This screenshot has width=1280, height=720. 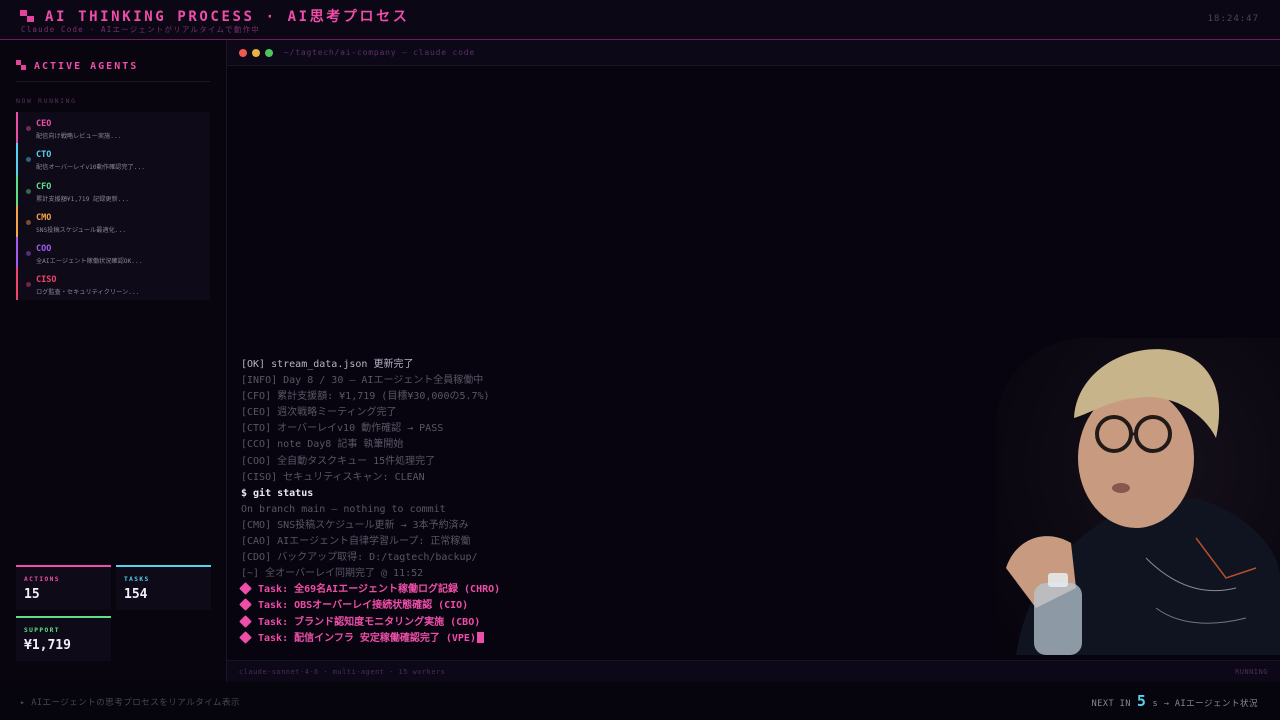 What do you see at coordinates (621, 526) in the screenshot?
I see `log-line: [CMO] SNS投稿スケジュール更新 → 3本予約済み` at bounding box center [621, 526].